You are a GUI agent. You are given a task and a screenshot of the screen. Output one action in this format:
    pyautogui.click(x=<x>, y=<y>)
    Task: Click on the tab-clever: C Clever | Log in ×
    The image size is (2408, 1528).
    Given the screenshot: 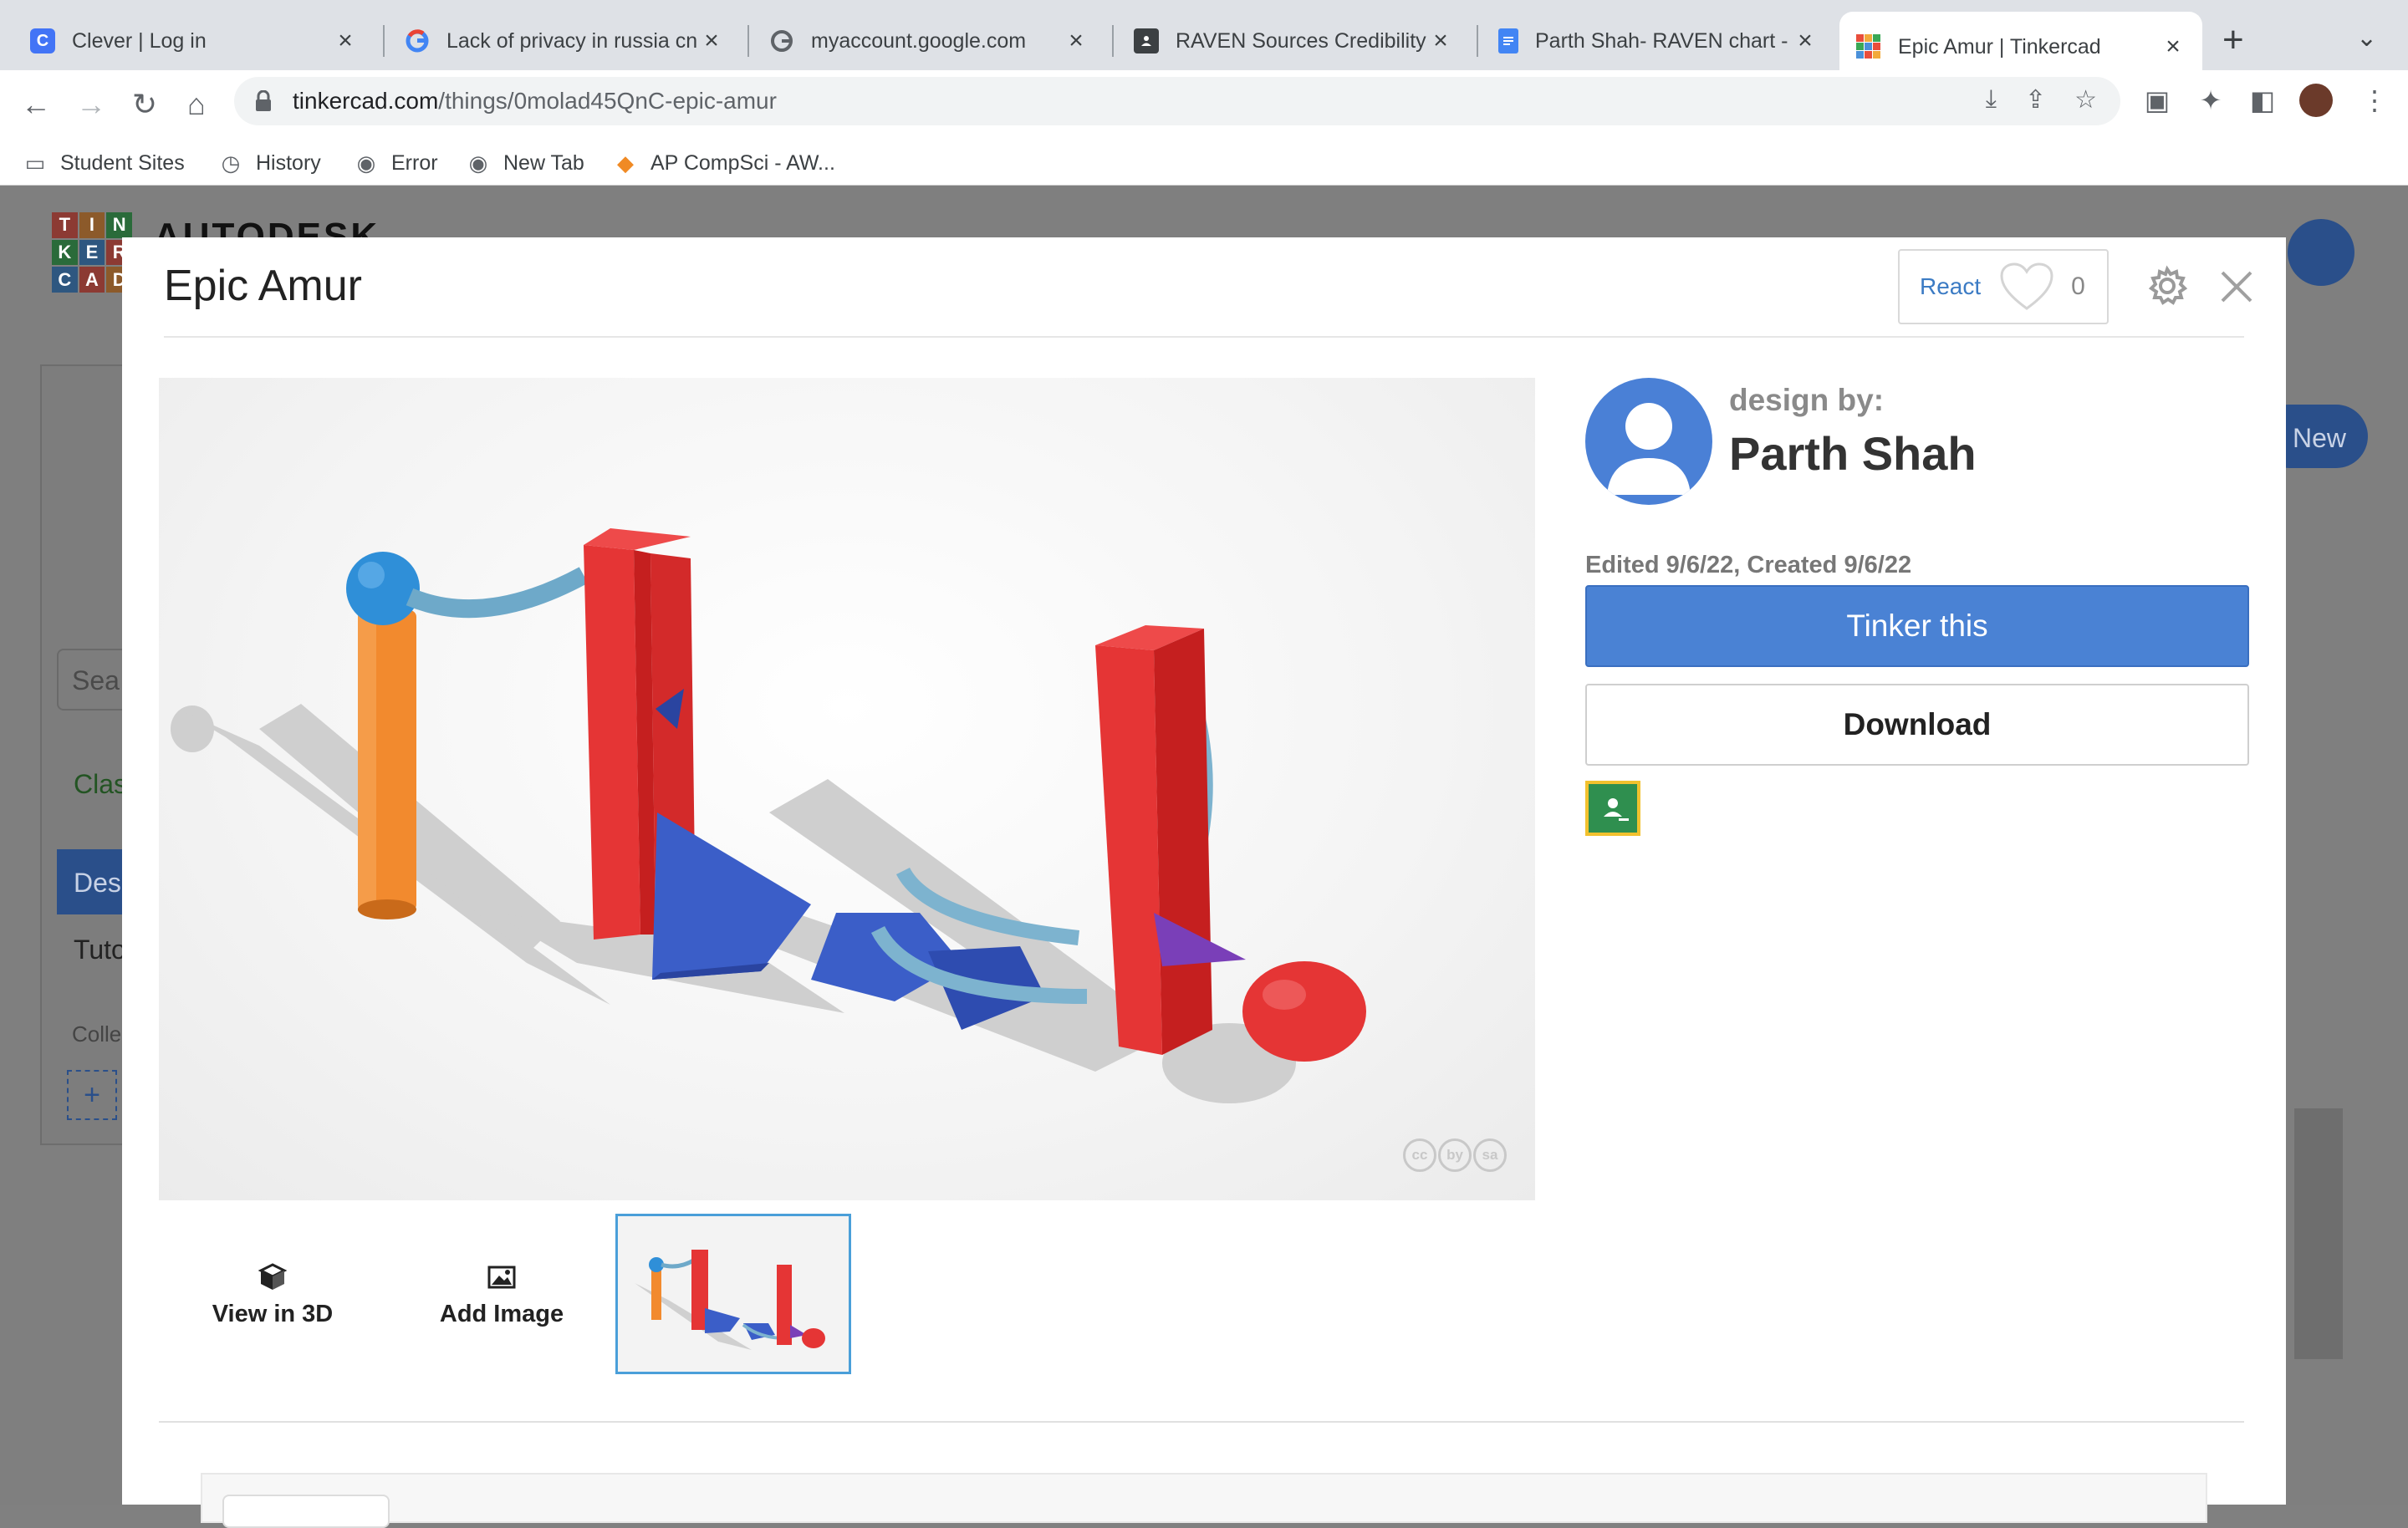 What is the action you would take?
    pyautogui.click(x=194, y=41)
    